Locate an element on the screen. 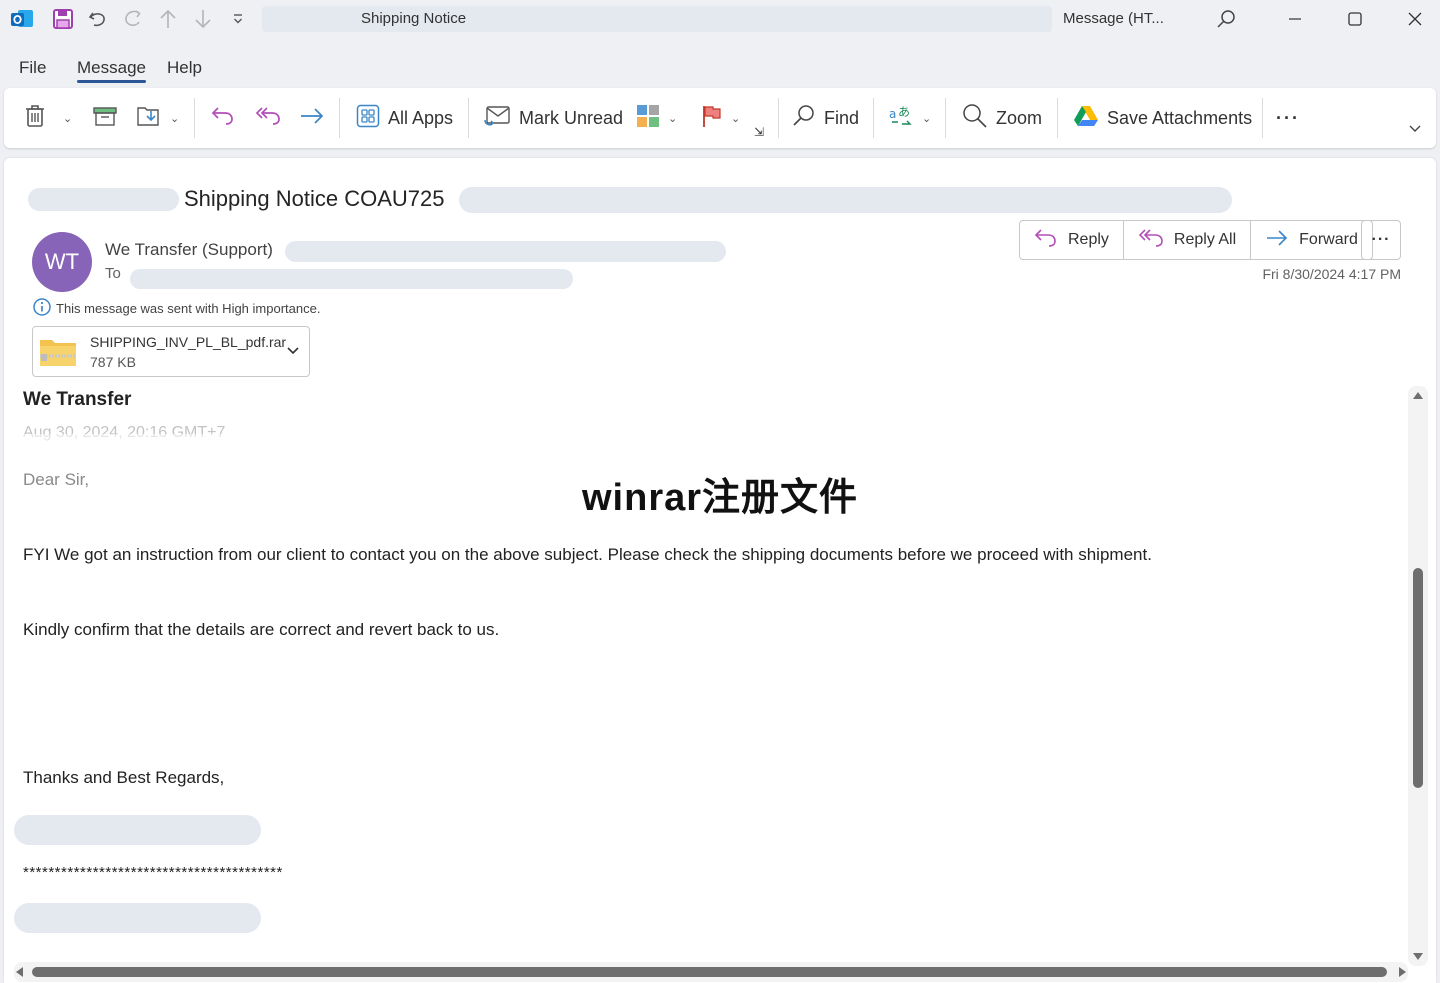 This screenshot has height=983, width=1440. find-button: Find is located at coordinates (825, 118).